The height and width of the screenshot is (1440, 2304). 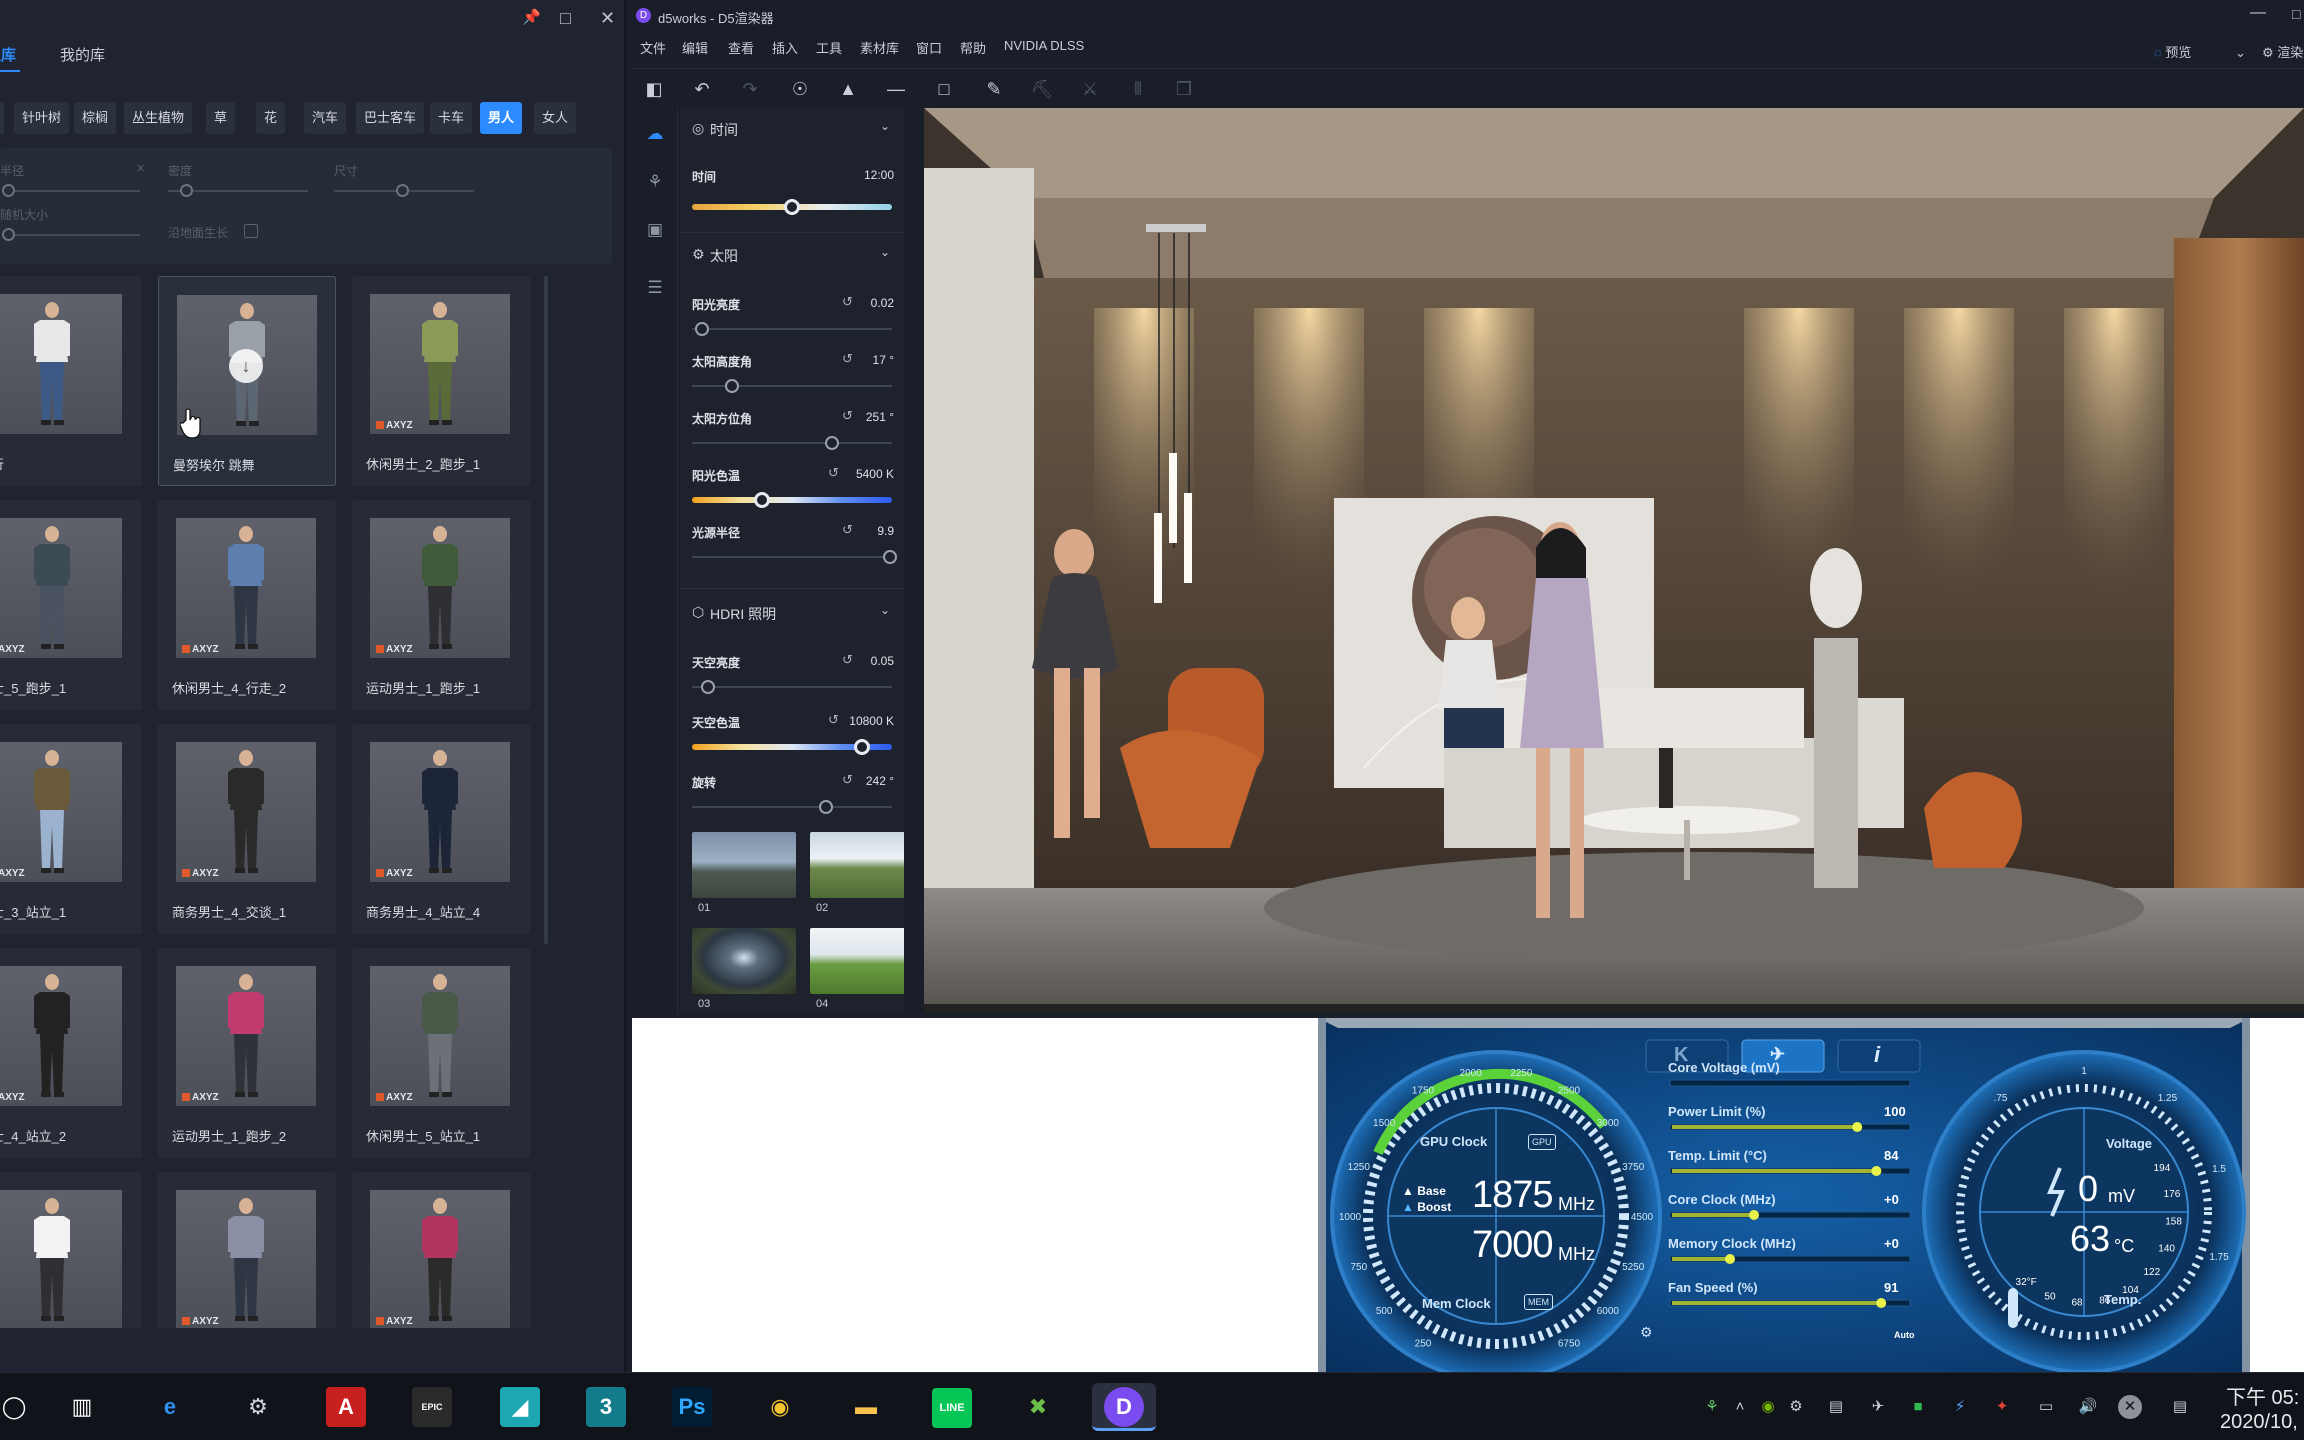 What do you see at coordinates (441, 829) in the screenshot?
I see `asset-card: AXYZ 商务男士_4_站立_4` at bounding box center [441, 829].